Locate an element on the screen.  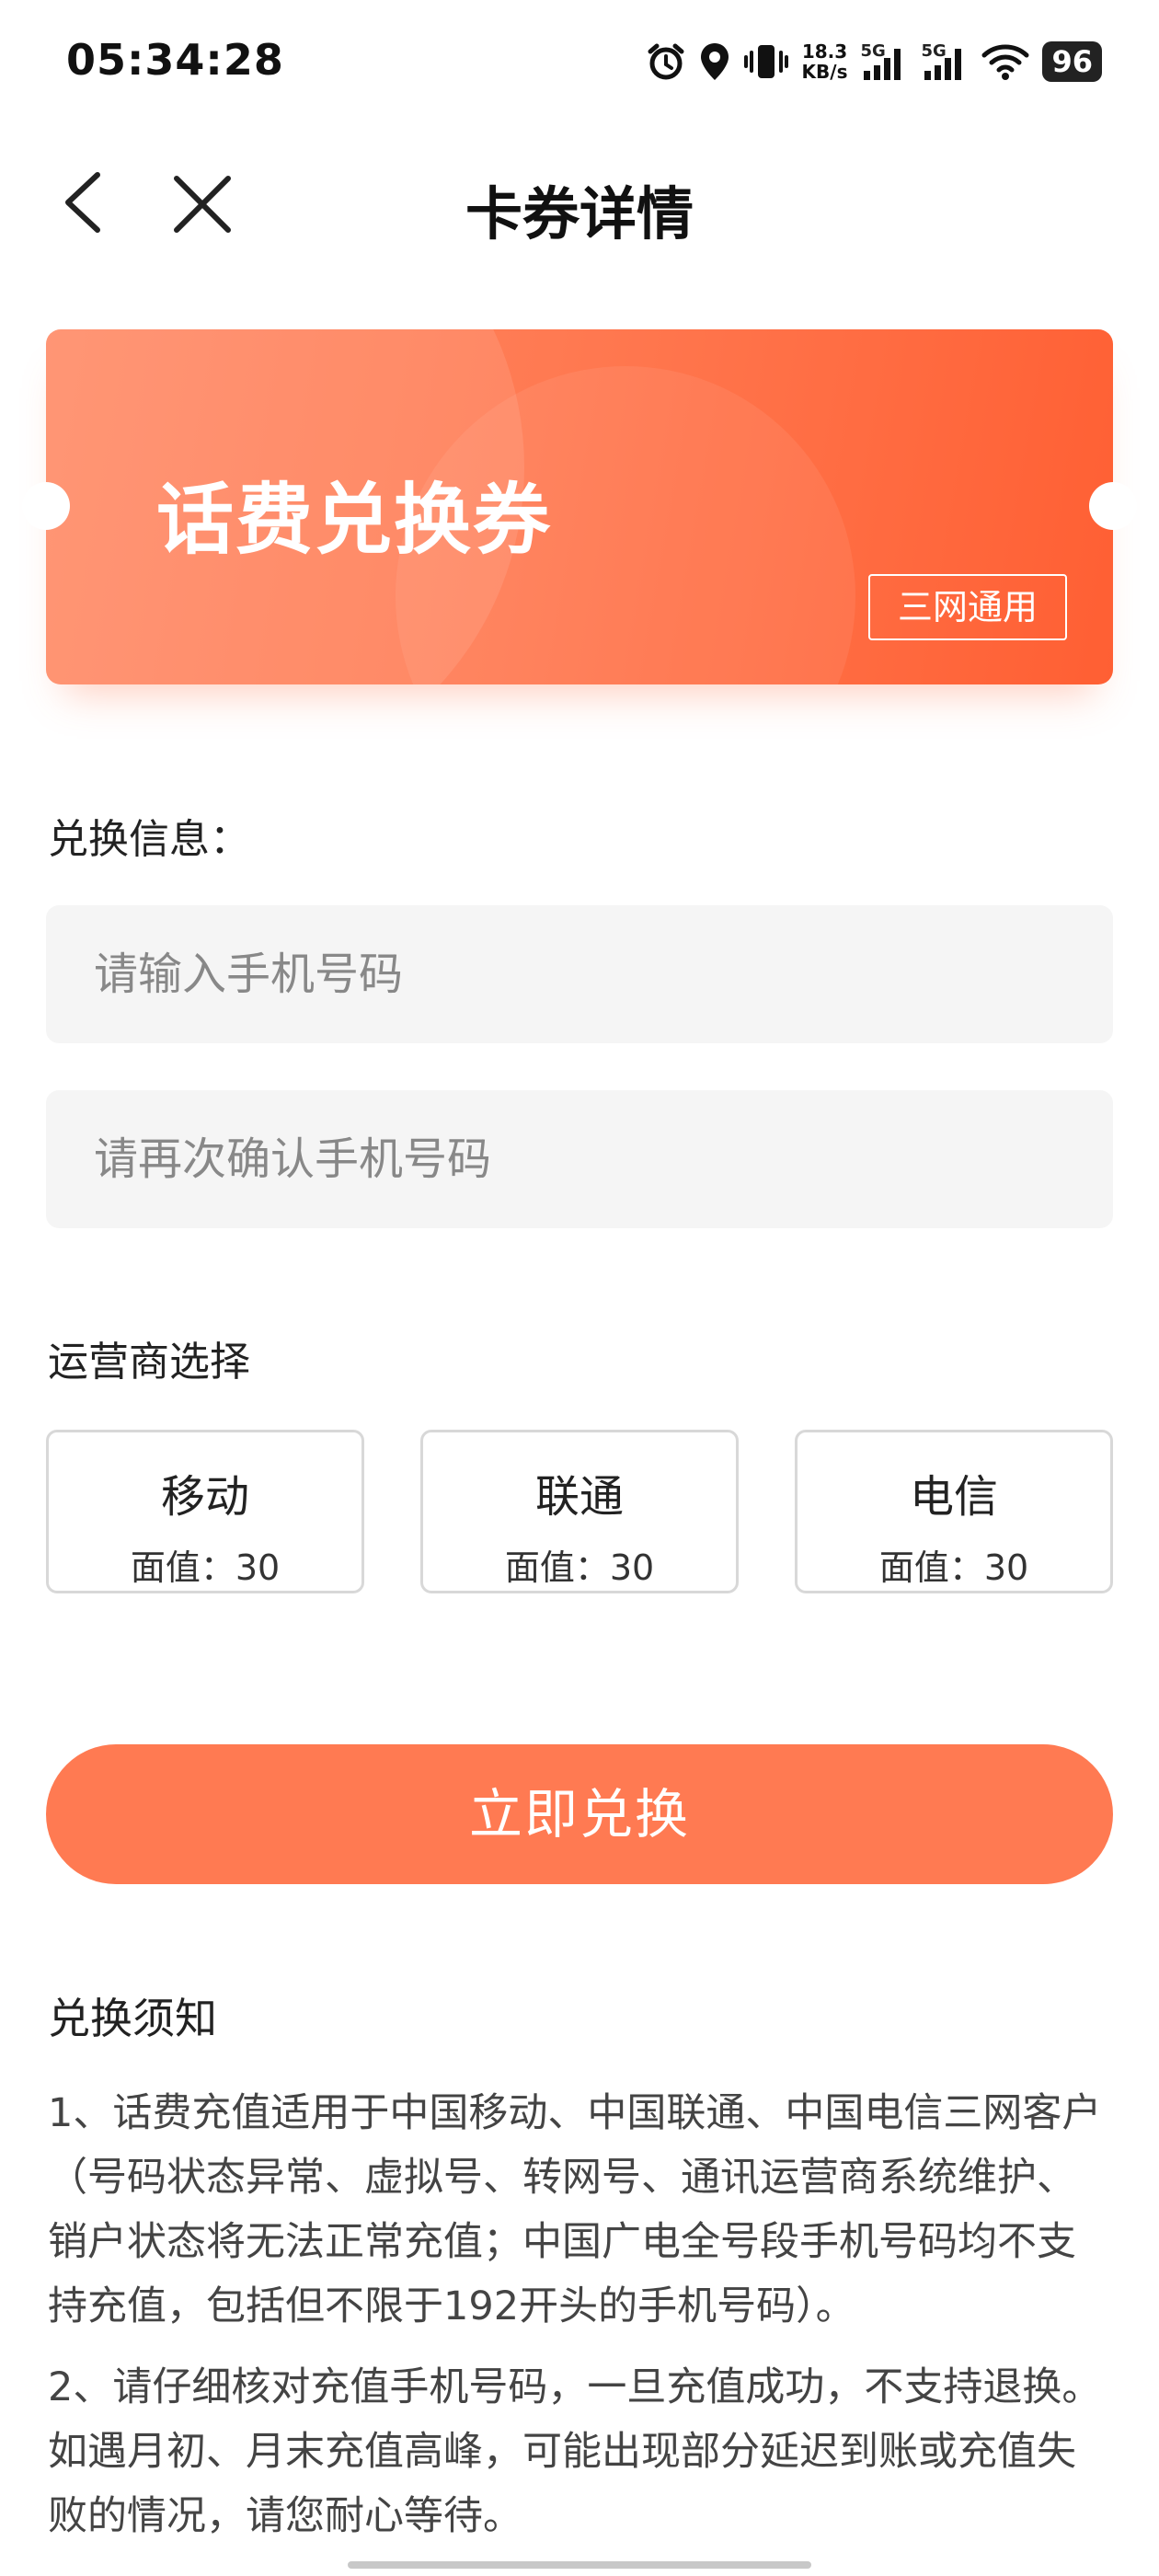
notice-title: 兑换须知 is located at coordinates (132, 2018).